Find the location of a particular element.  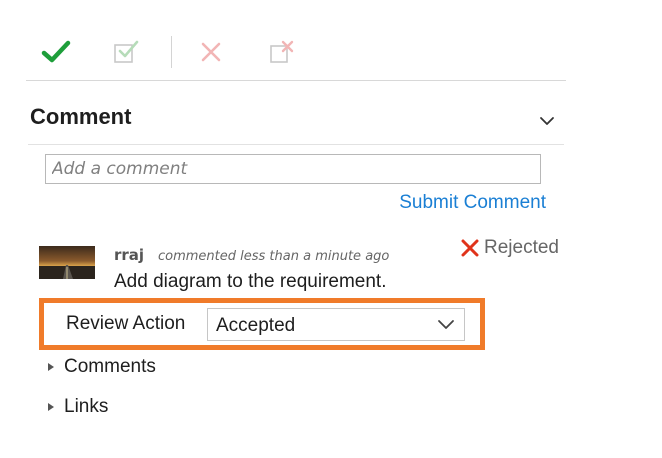

comment-input is located at coordinates (293, 169).